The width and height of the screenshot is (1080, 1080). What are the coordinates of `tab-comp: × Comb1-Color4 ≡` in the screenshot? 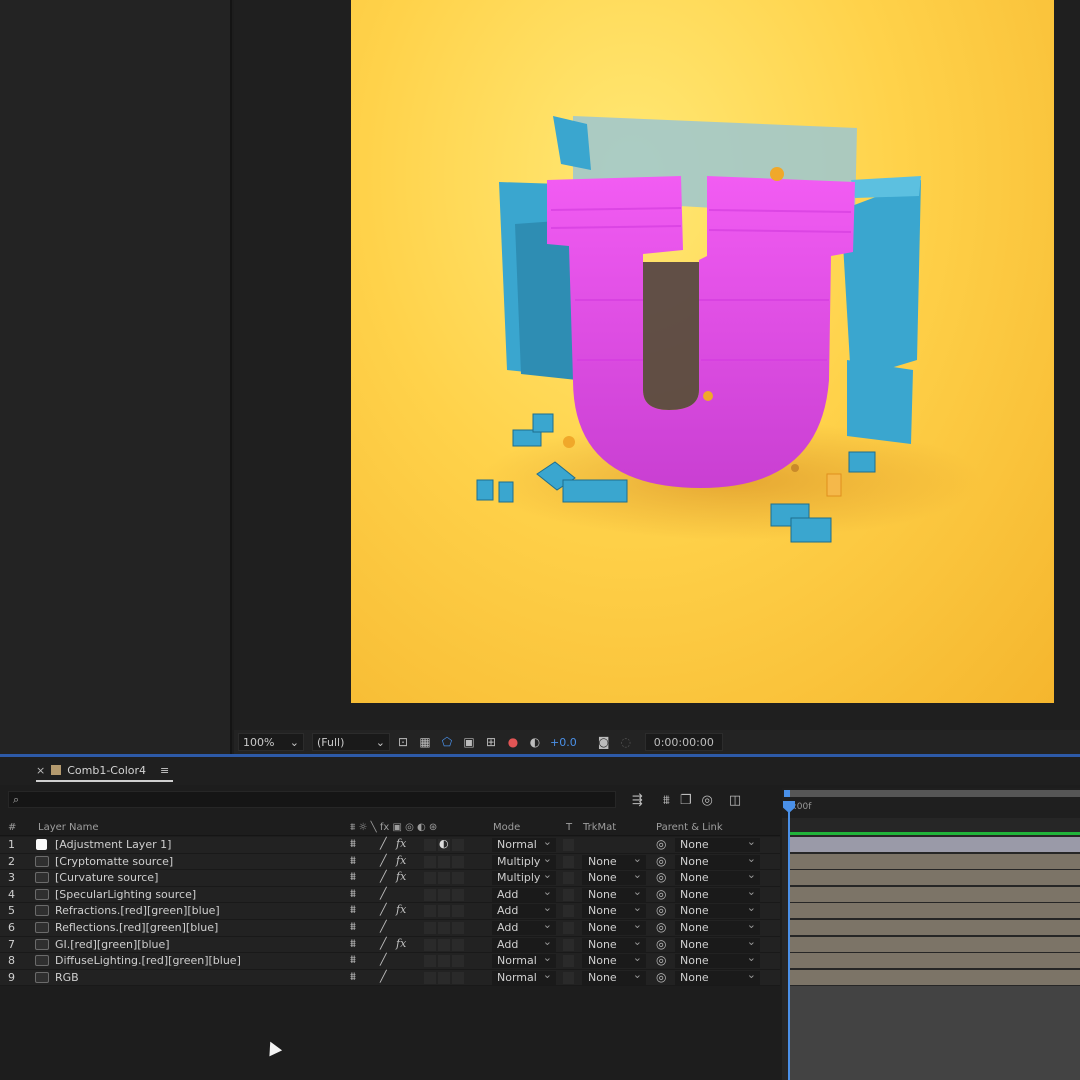 It's located at (105, 771).